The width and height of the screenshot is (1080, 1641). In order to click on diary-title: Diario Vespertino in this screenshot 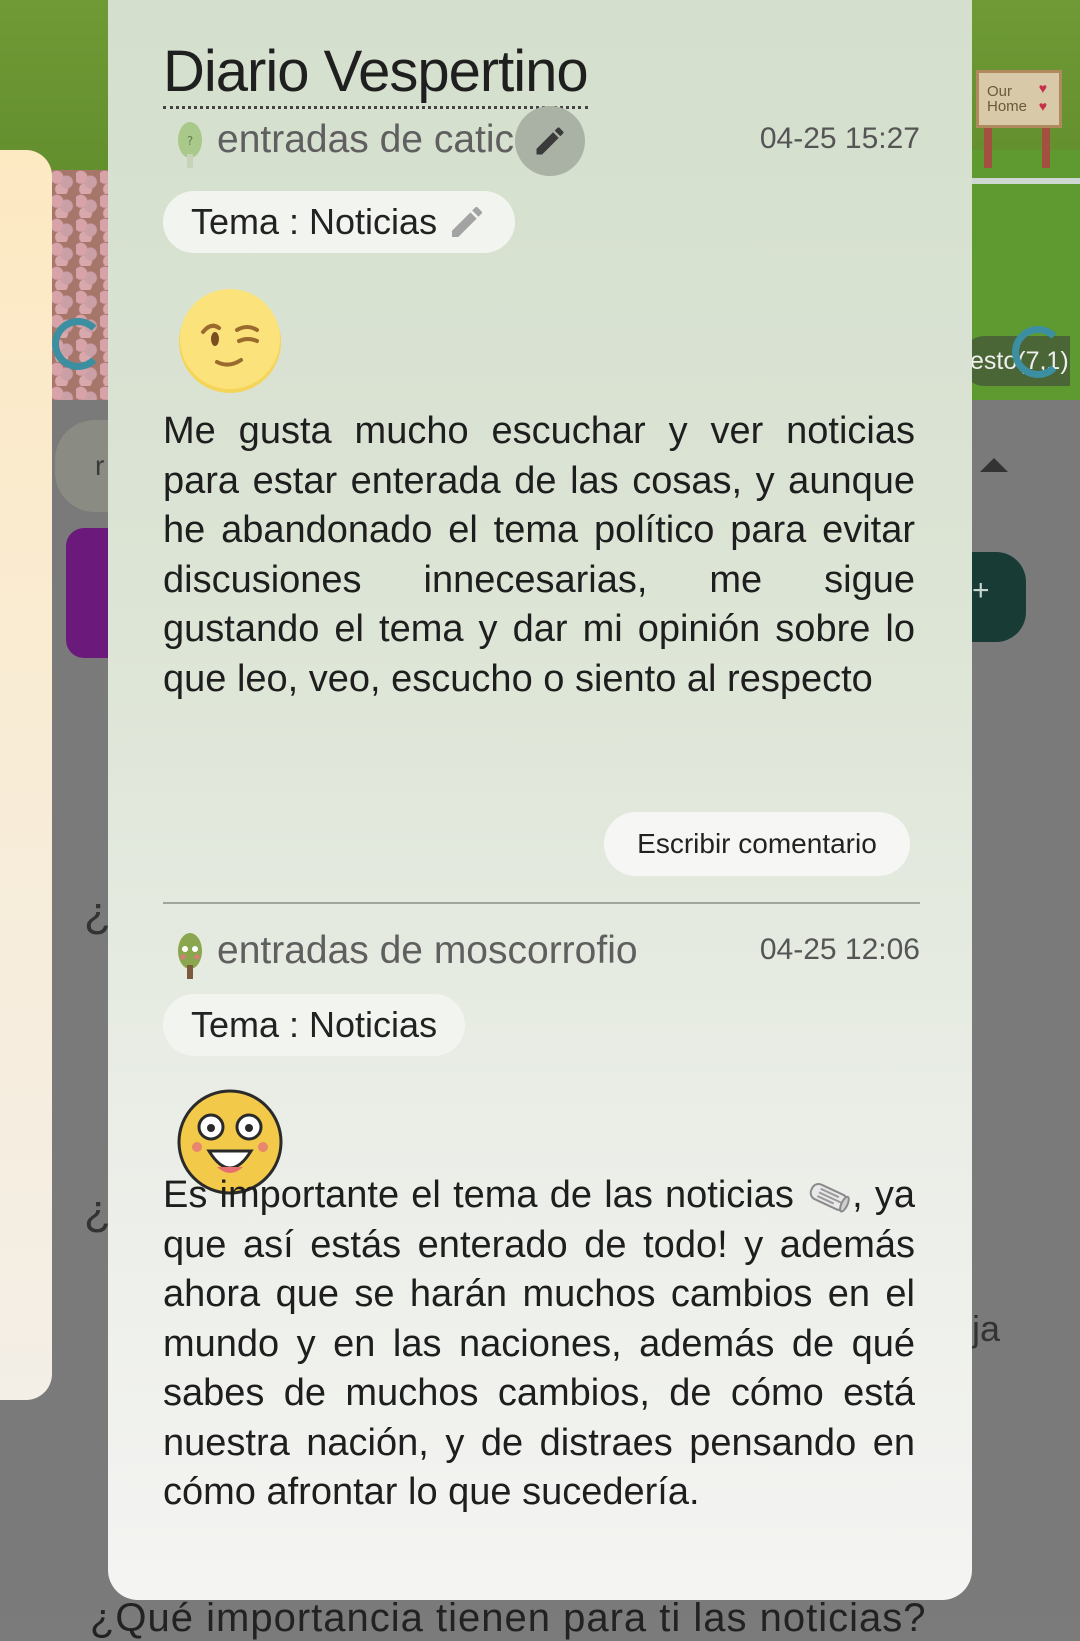, I will do `click(376, 74)`.